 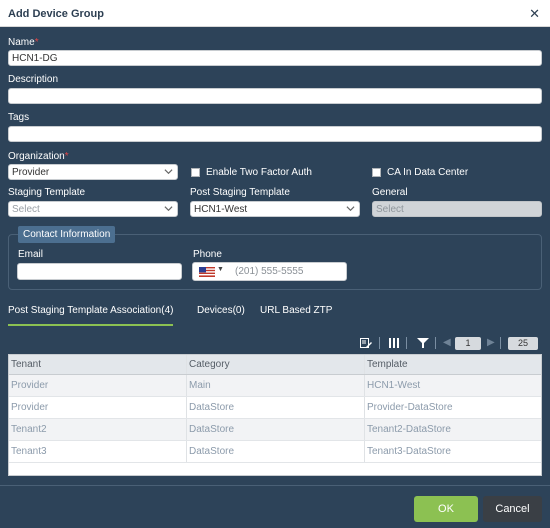 I want to click on dialog-title: Add Device Group, so click(x=56, y=14).